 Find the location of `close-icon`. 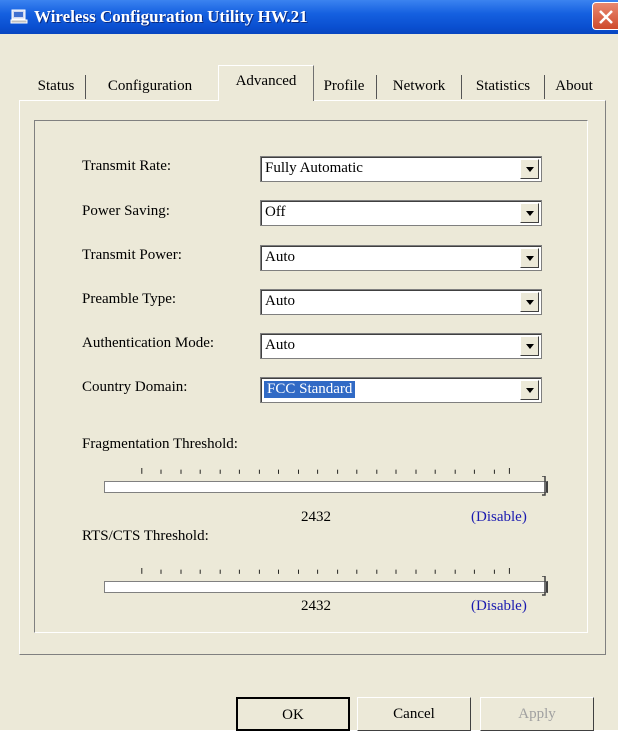

close-icon is located at coordinates (606, 17).